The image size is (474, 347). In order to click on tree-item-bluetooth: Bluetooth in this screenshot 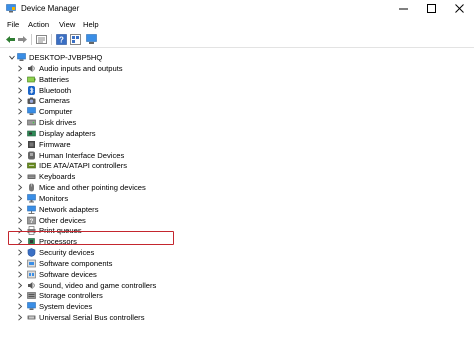, I will do `click(237, 90)`.